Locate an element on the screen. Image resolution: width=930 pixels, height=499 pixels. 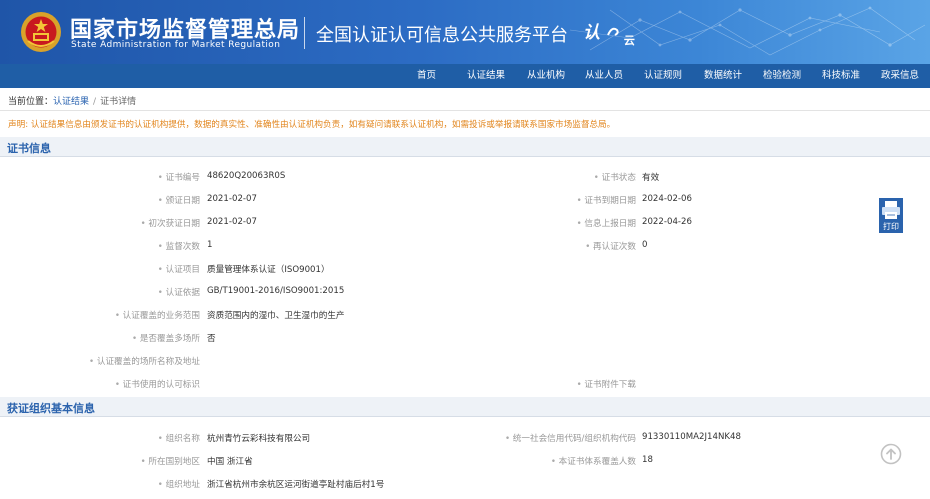
renyun-logo: 认 云 is located at coordinates (610, 32).